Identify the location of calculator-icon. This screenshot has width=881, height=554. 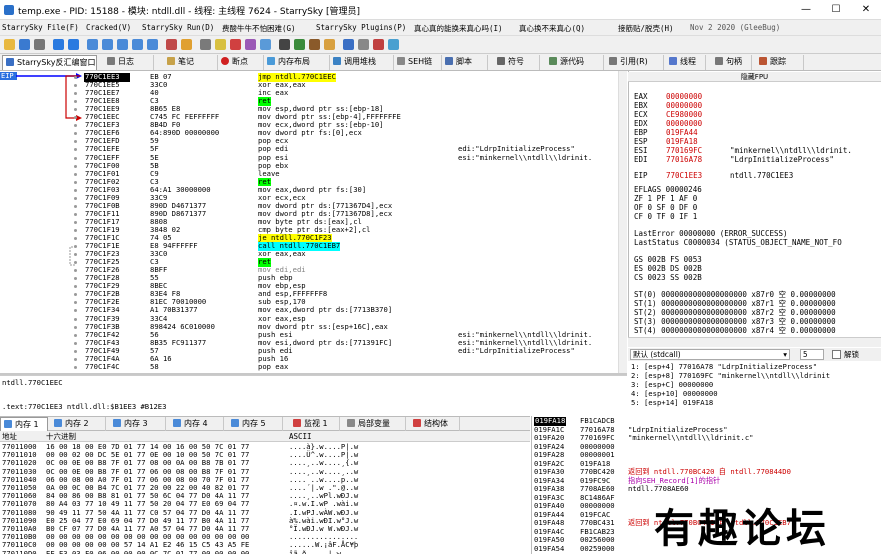
(348, 44).